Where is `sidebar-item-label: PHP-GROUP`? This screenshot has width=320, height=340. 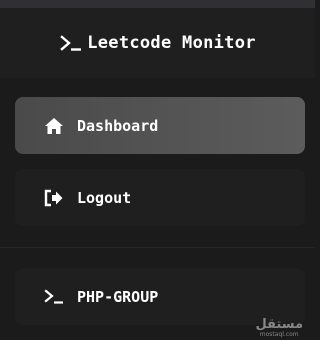 sidebar-item-label: PHP-GROUP is located at coordinates (118, 296).